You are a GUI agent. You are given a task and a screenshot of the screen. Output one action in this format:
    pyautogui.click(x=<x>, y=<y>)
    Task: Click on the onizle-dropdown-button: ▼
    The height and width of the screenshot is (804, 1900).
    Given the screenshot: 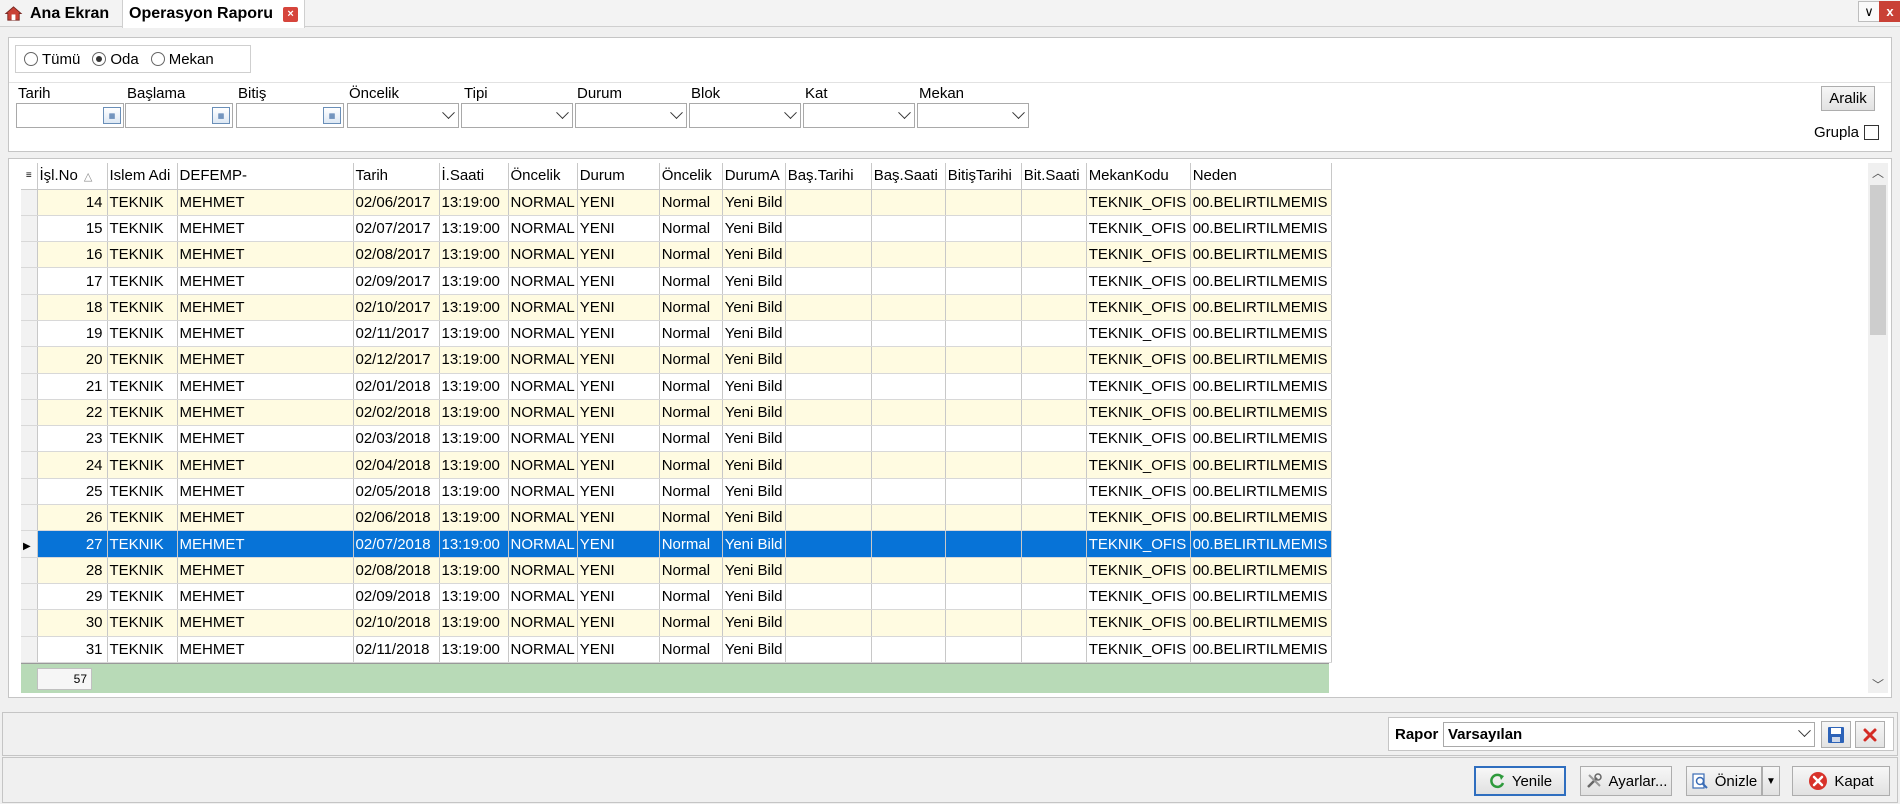 What is the action you would take?
    pyautogui.click(x=1771, y=781)
    